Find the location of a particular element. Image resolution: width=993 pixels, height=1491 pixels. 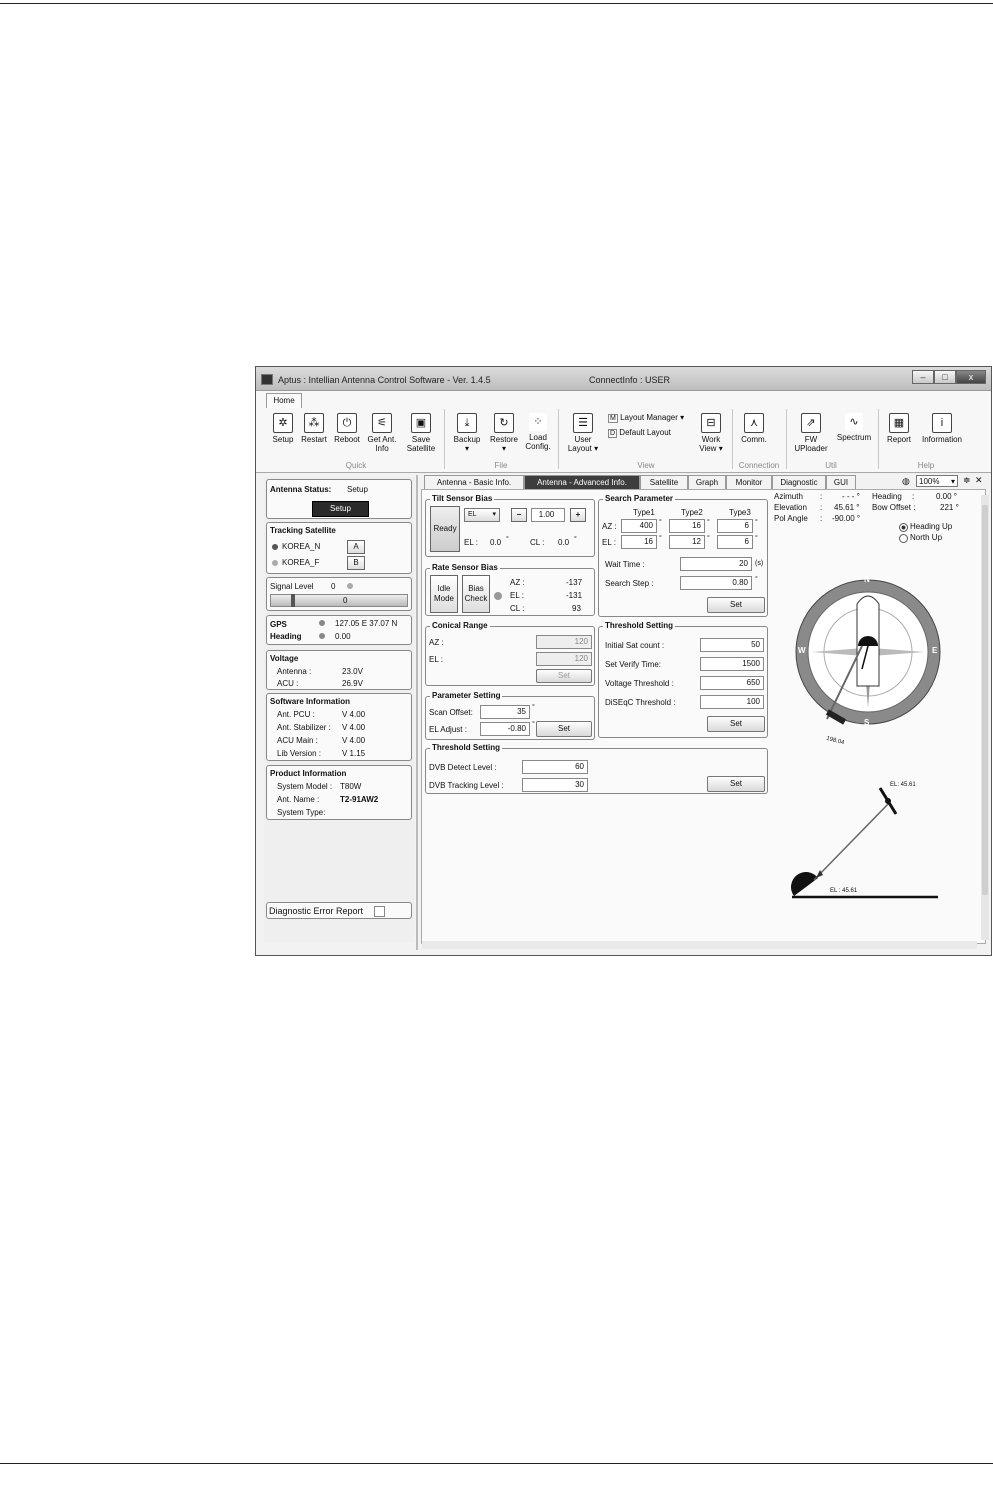

rate-az-value: -137 is located at coordinates (574, 582).